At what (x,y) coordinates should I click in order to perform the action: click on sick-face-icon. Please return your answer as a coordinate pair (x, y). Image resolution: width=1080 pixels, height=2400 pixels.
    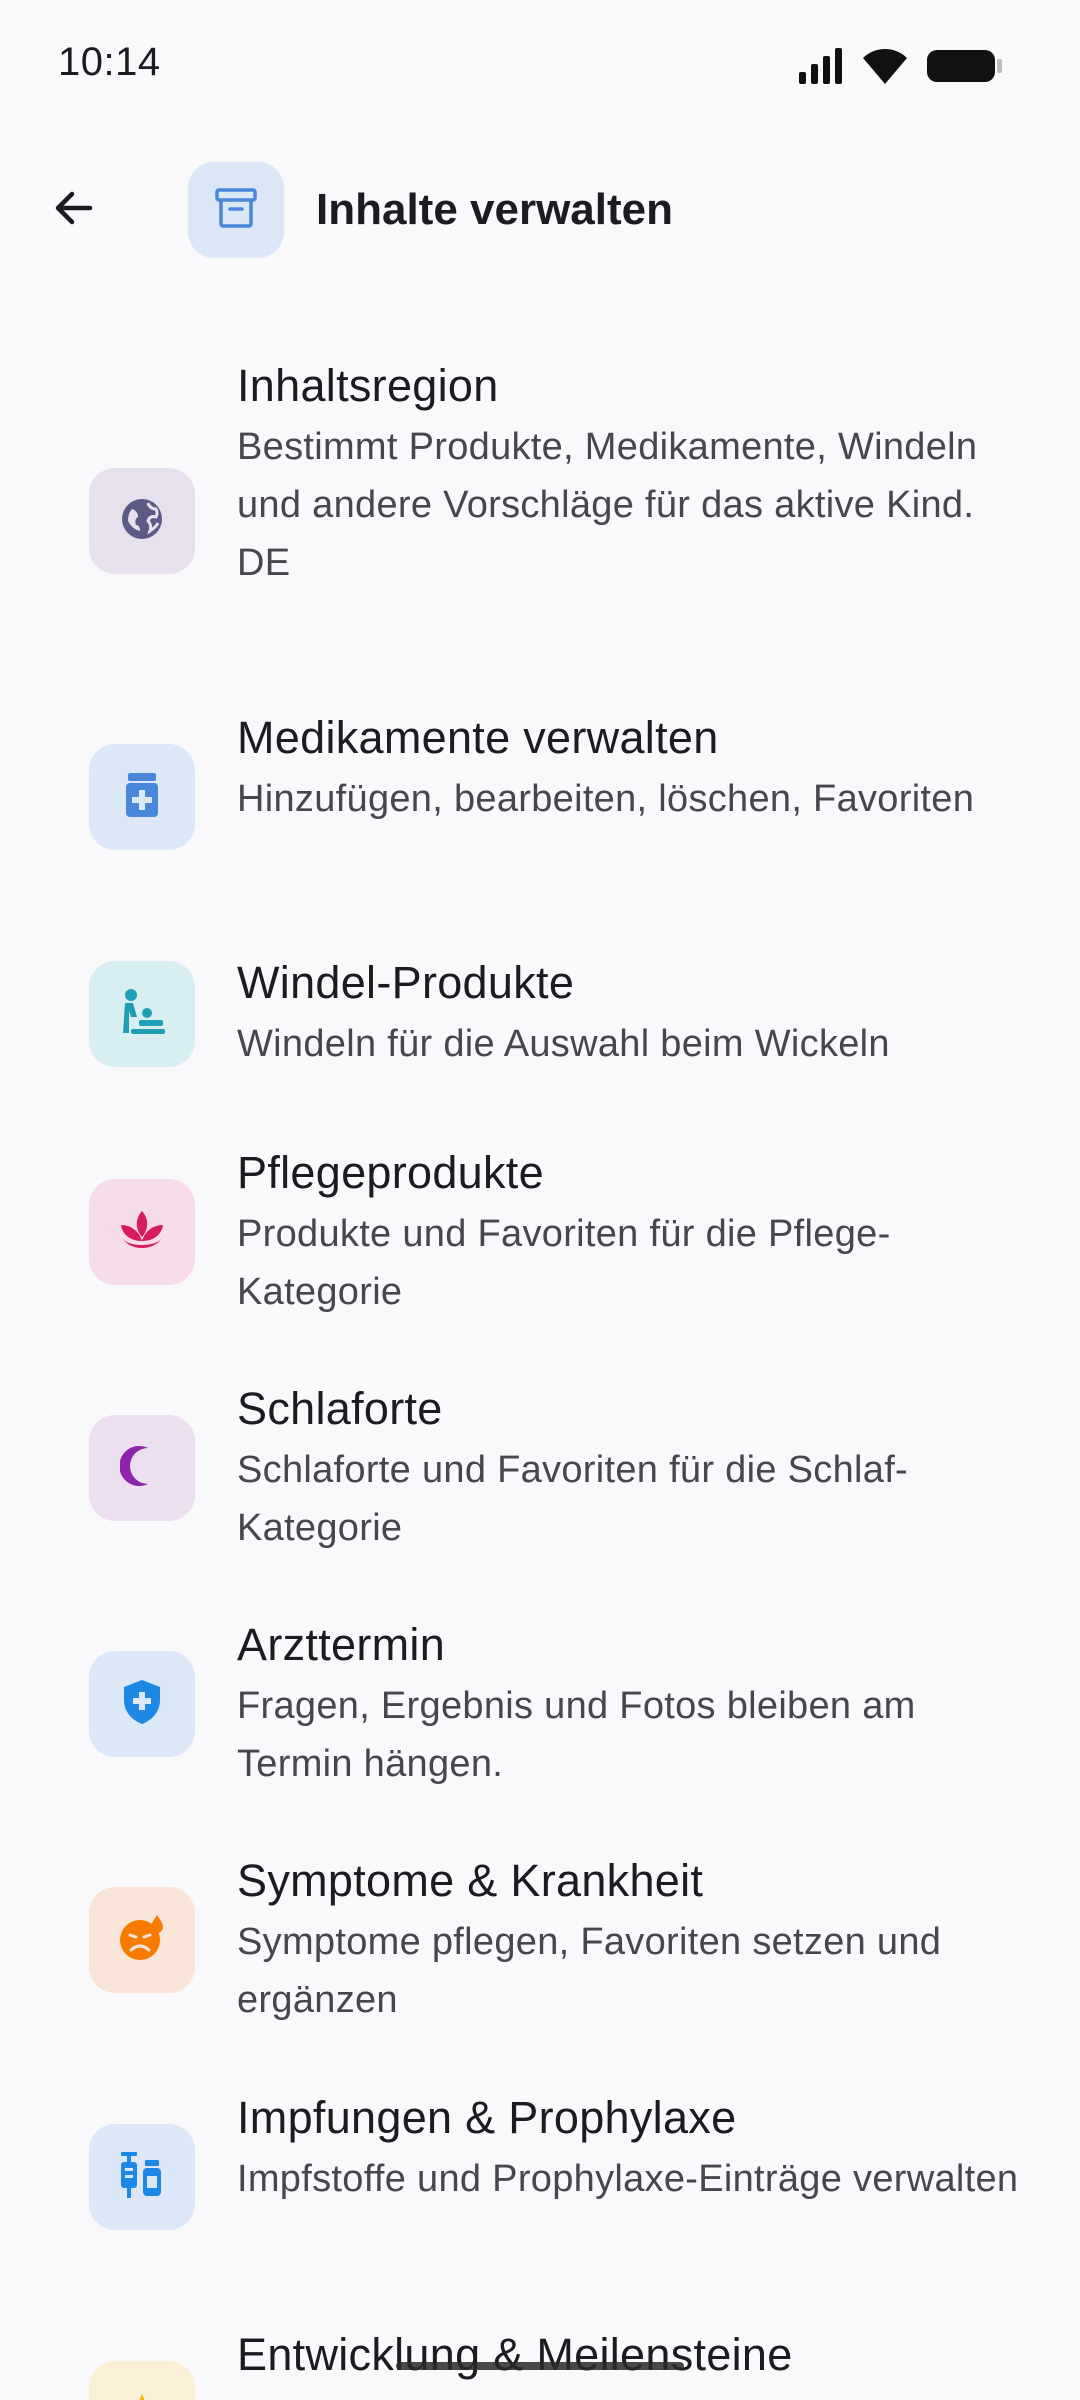
    Looking at the image, I should click on (142, 1940).